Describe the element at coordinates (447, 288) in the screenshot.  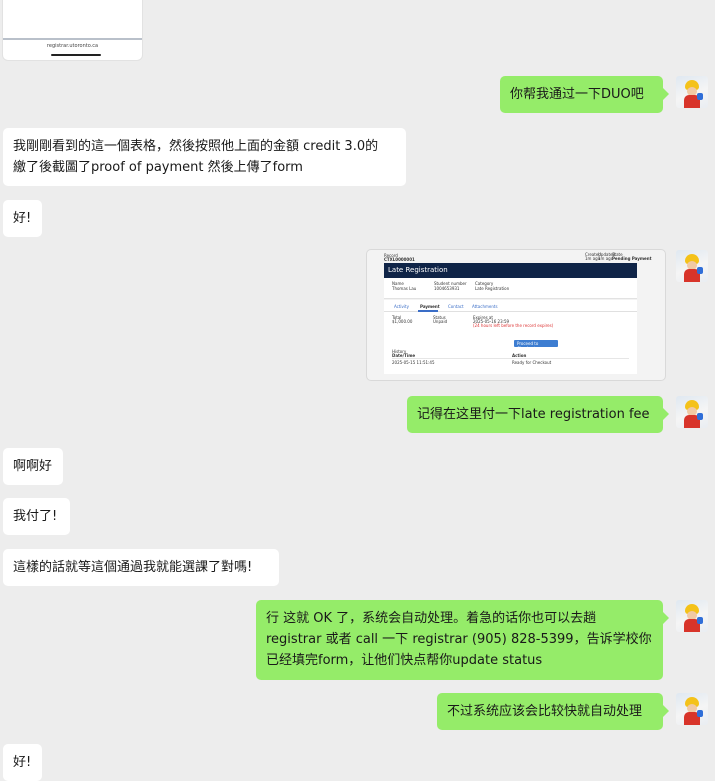
I see `shot-field-value: 1004653931` at that location.